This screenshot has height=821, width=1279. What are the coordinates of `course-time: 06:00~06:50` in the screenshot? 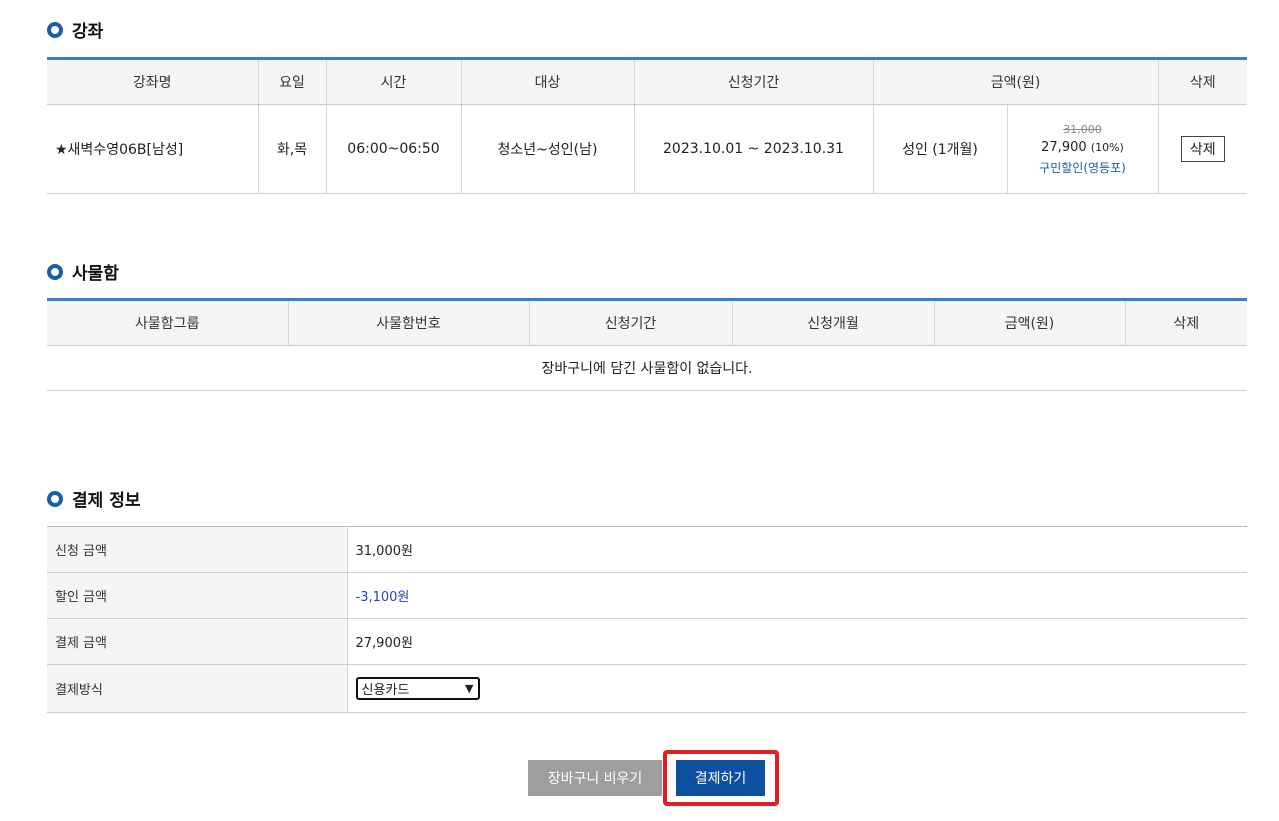 It's located at (394, 149).